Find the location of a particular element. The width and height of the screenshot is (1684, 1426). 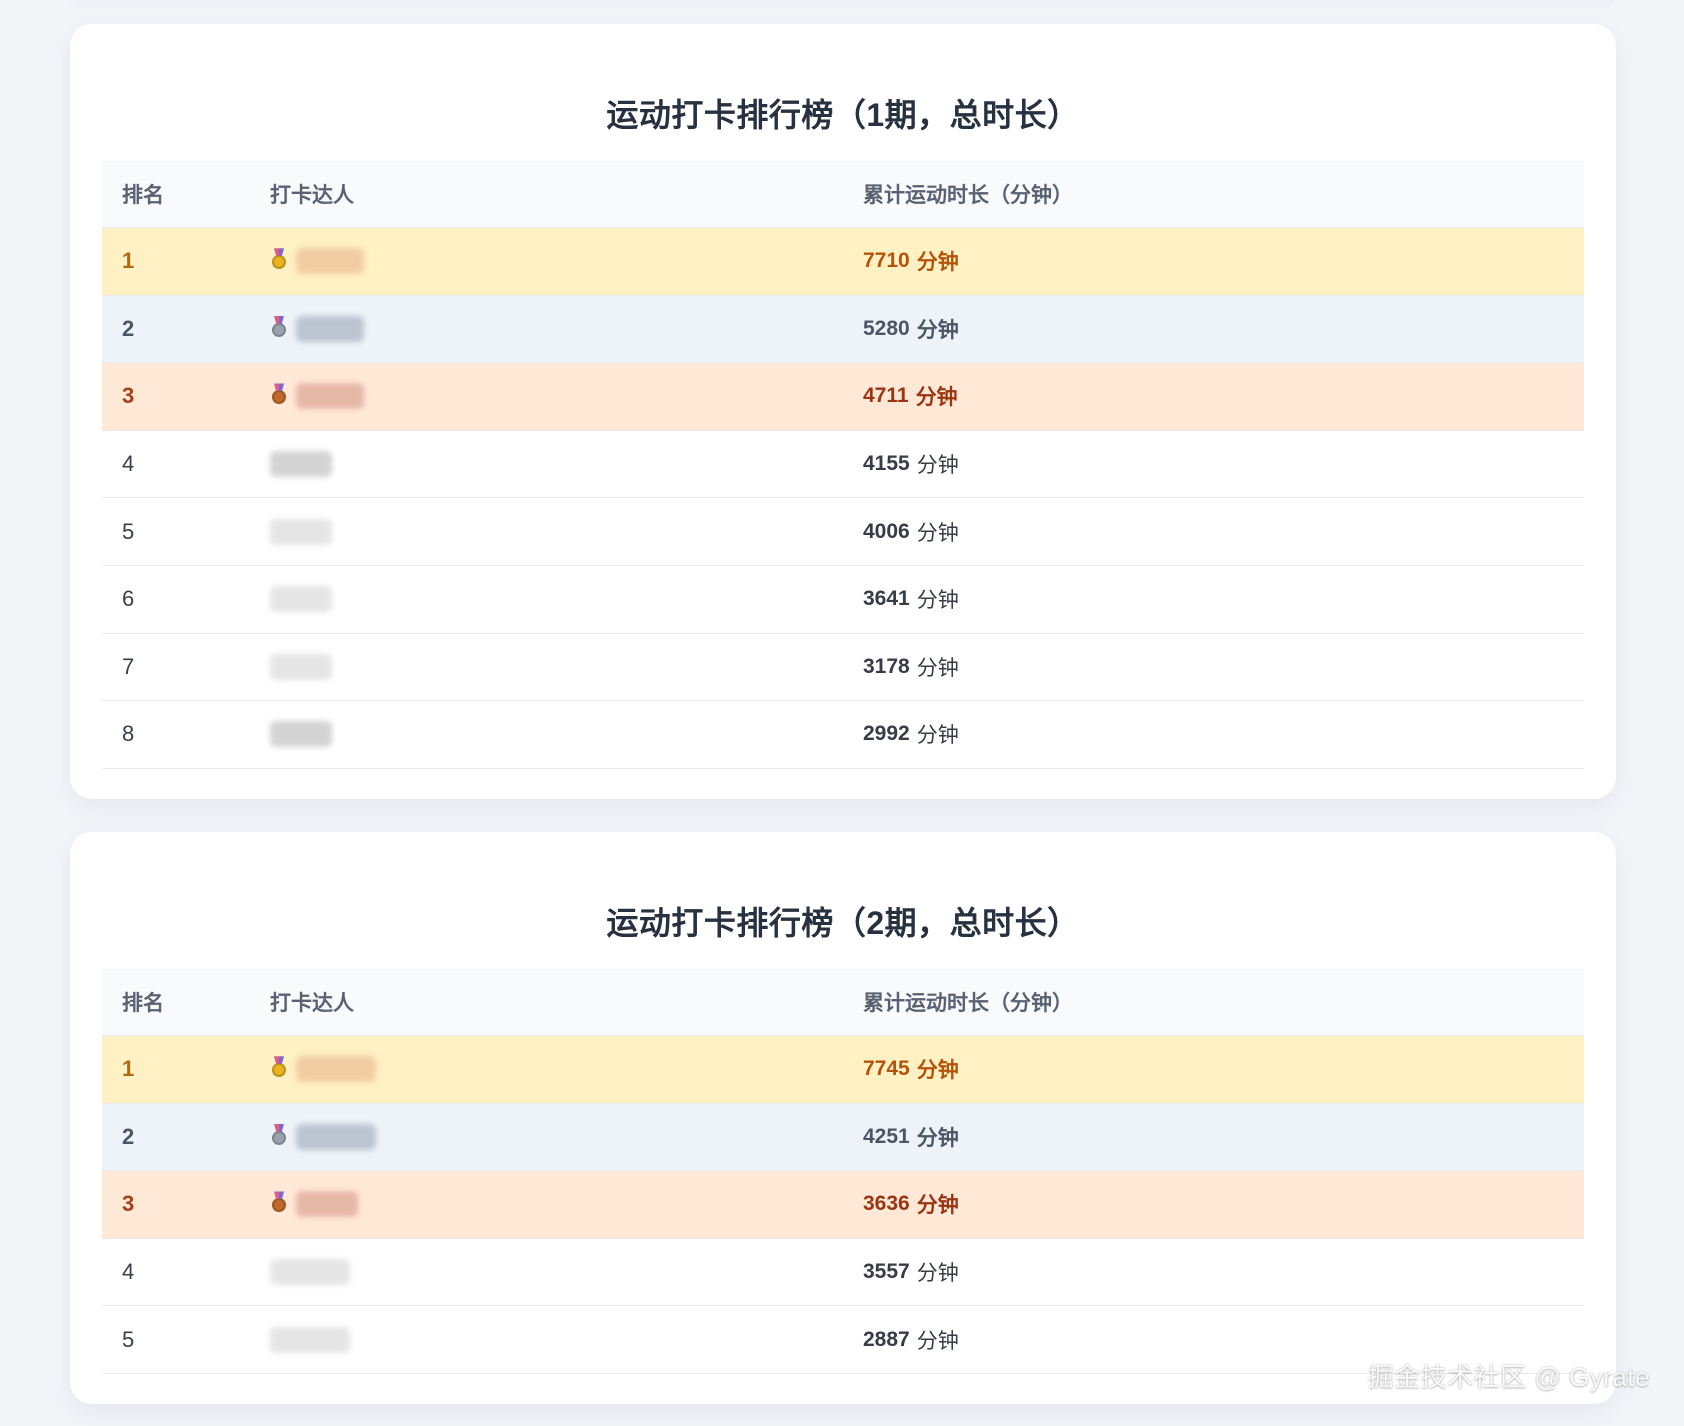

exercise-minutes: 5280 分钟 is located at coordinates (911, 329).